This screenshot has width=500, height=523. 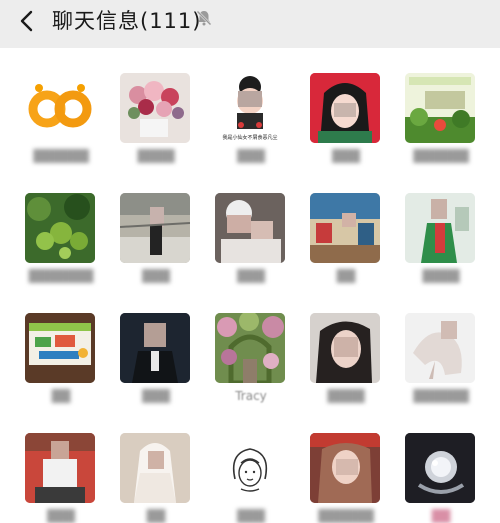 What do you see at coordinates (127, 21) in the screenshot?
I see `page-title: 聊天信息(111)` at bounding box center [127, 21].